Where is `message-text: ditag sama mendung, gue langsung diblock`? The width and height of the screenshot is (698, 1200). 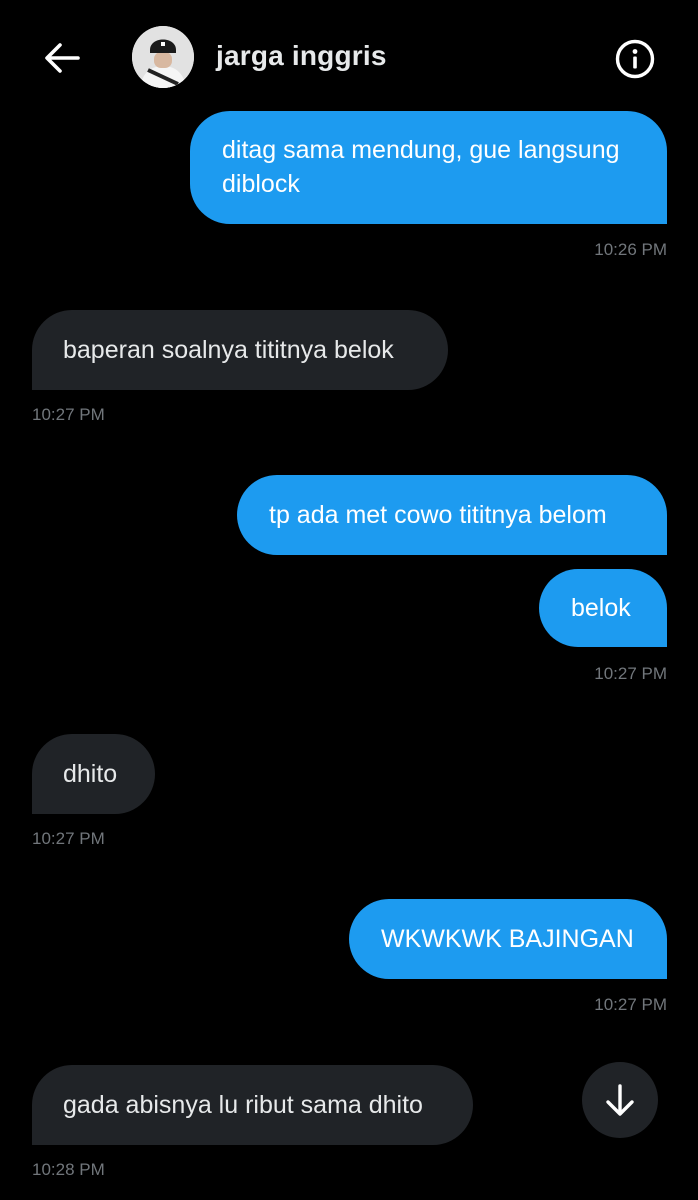 message-text: ditag sama mendung, gue langsung diblock is located at coordinates (421, 167).